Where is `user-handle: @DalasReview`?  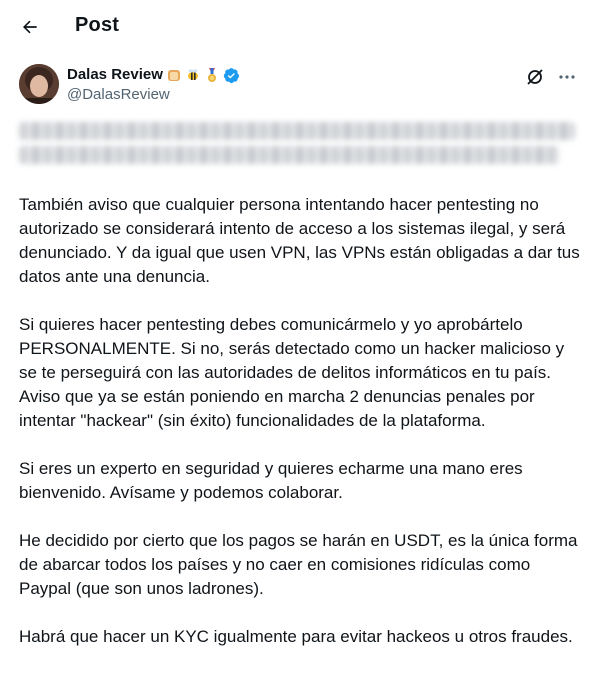
user-handle: @DalasReview is located at coordinates (118, 94).